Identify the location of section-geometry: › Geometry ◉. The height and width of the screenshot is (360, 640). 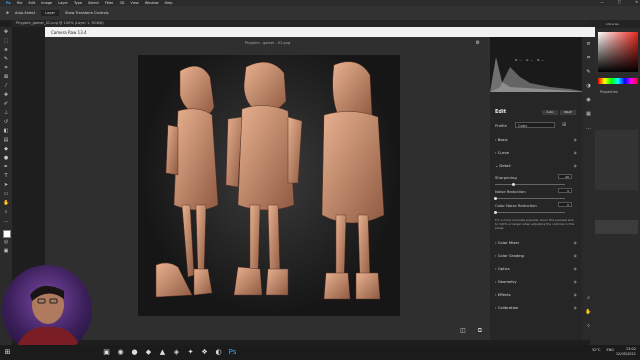
(536, 281).